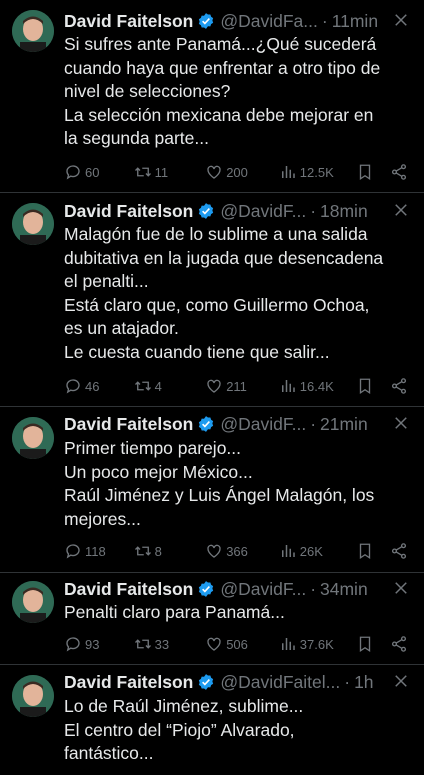 This screenshot has width=424, height=775. What do you see at coordinates (363, 682) in the screenshot?
I see `timestamp: 1h` at bounding box center [363, 682].